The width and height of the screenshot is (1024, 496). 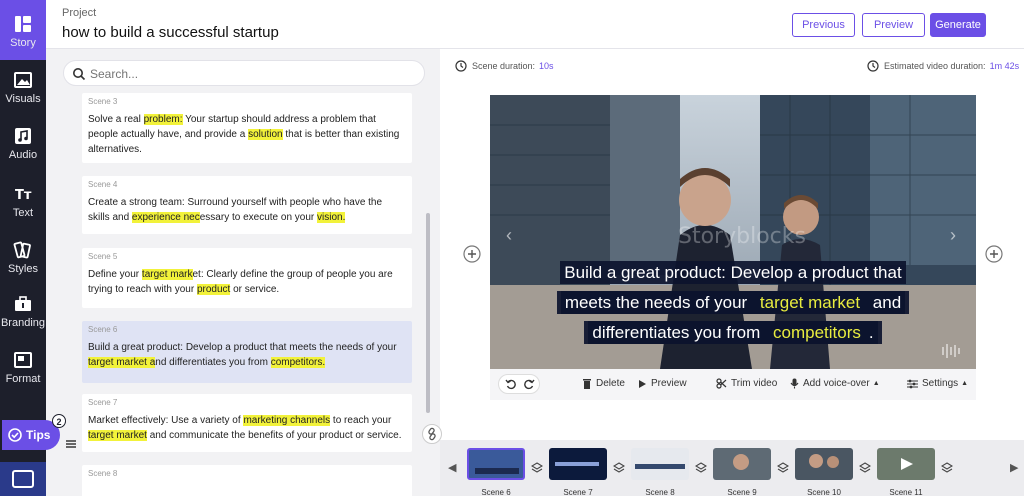 I want to click on timeline-label: Scene 8, so click(x=660, y=492).